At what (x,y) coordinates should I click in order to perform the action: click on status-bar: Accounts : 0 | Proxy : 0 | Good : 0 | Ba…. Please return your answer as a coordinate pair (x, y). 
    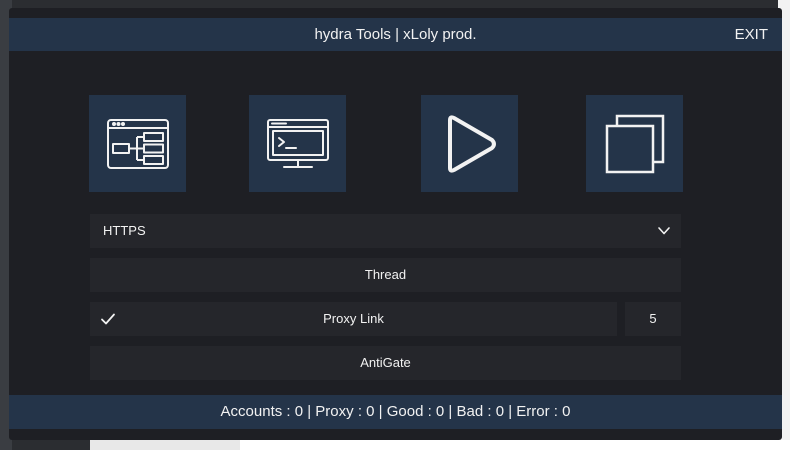
    Looking at the image, I should click on (395, 412).